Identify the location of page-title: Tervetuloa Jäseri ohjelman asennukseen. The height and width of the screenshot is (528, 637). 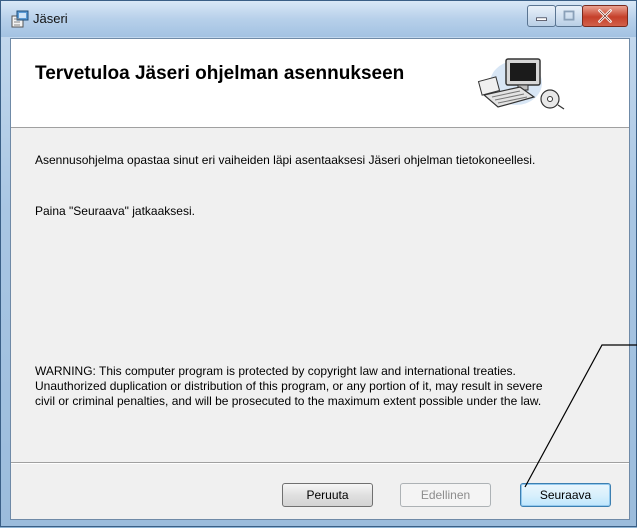
(220, 73).